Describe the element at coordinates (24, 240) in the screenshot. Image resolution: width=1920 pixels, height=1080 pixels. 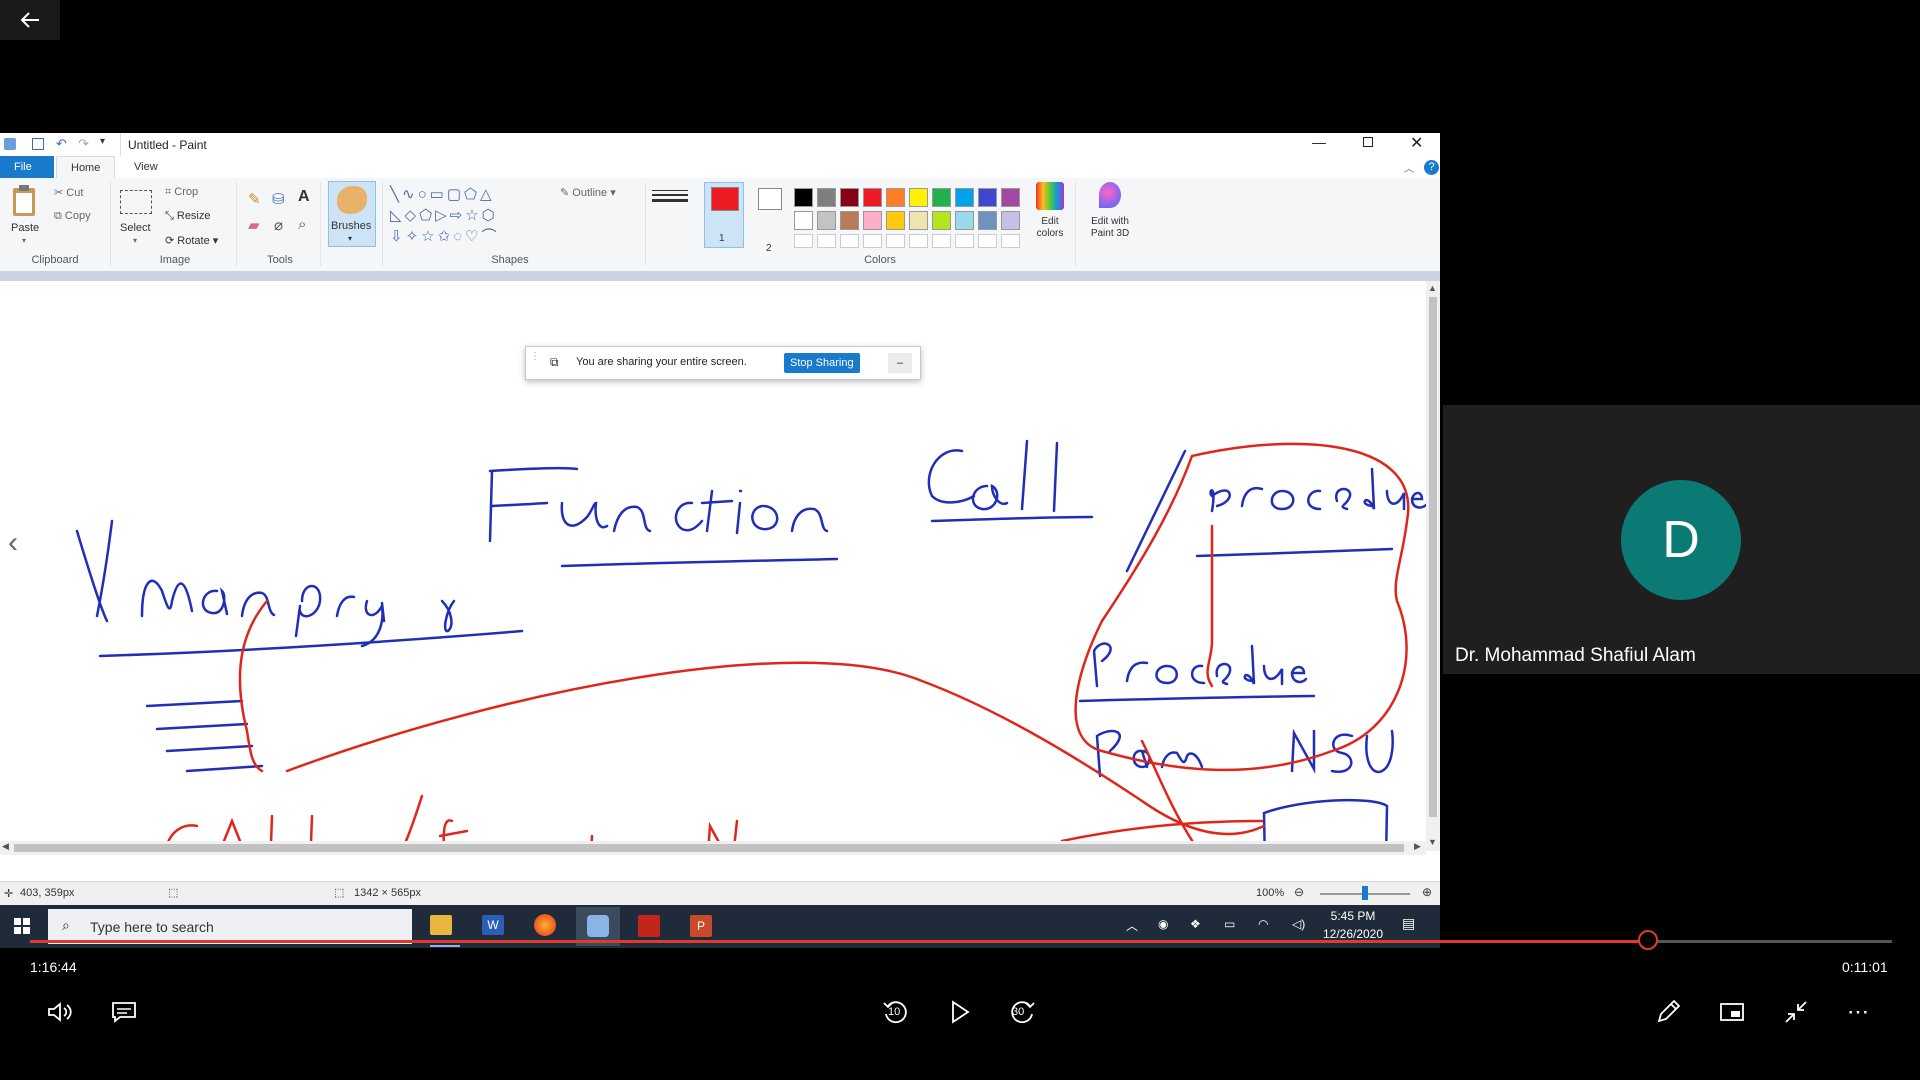
I see `paste-dropdown-icon: ▾` at that location.